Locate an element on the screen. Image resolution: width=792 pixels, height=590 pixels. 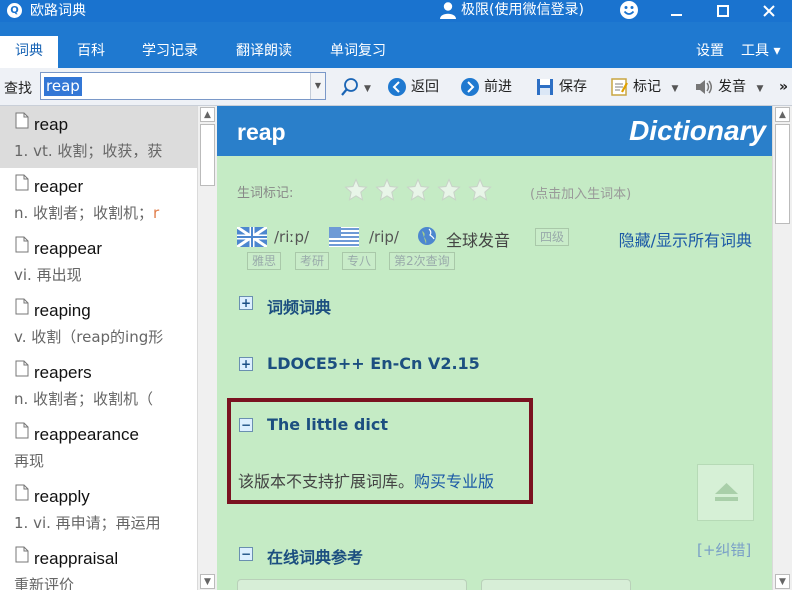
word-list-scroll-thumb is located at coordinates (207, 155).